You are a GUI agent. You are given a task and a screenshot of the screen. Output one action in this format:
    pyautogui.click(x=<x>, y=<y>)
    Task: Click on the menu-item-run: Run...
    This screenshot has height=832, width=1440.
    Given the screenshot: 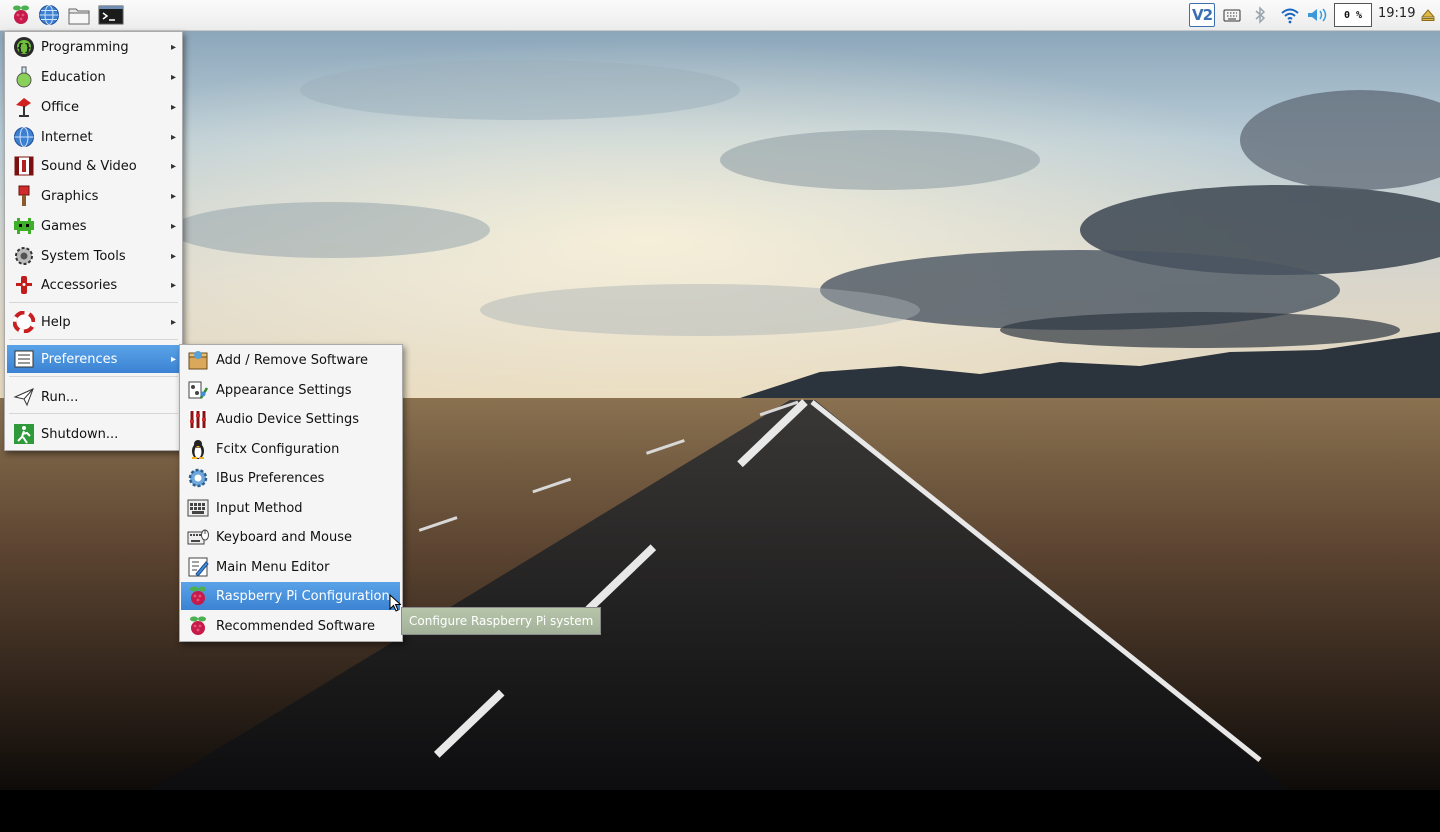 What is the action you would take?
    pyautogui.click(x=93, y=397)
    